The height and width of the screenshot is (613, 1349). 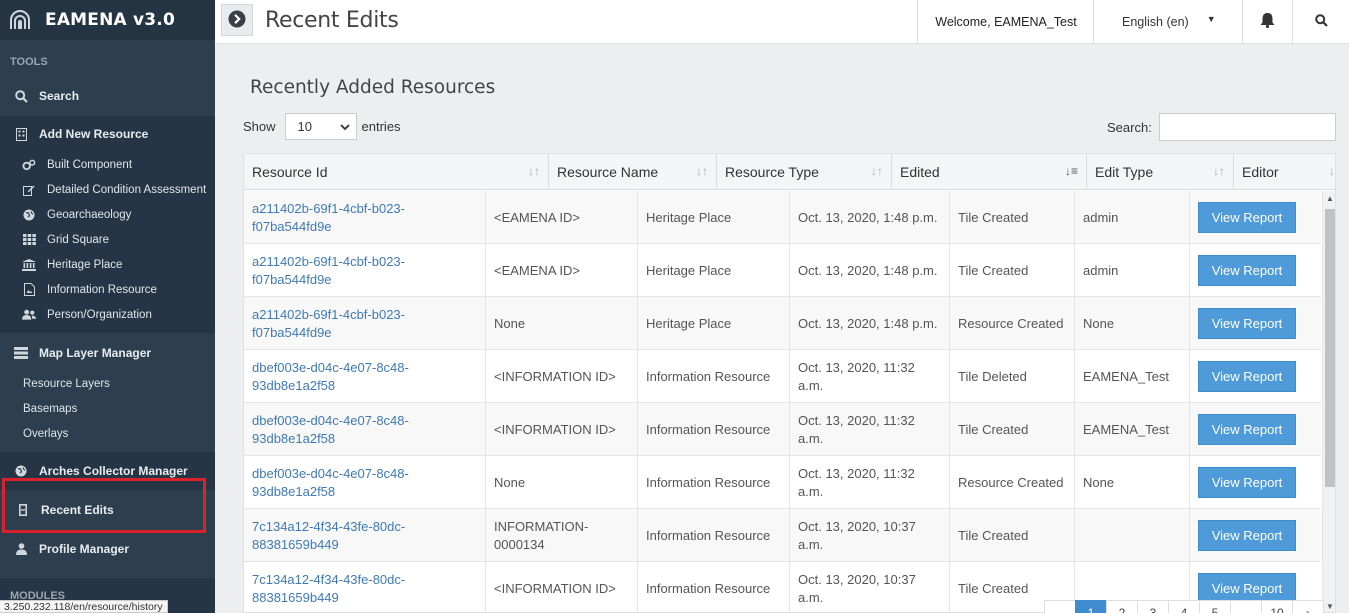 I want to click on cell-edit-type: Tile Created, so click(x=1012, y=535).